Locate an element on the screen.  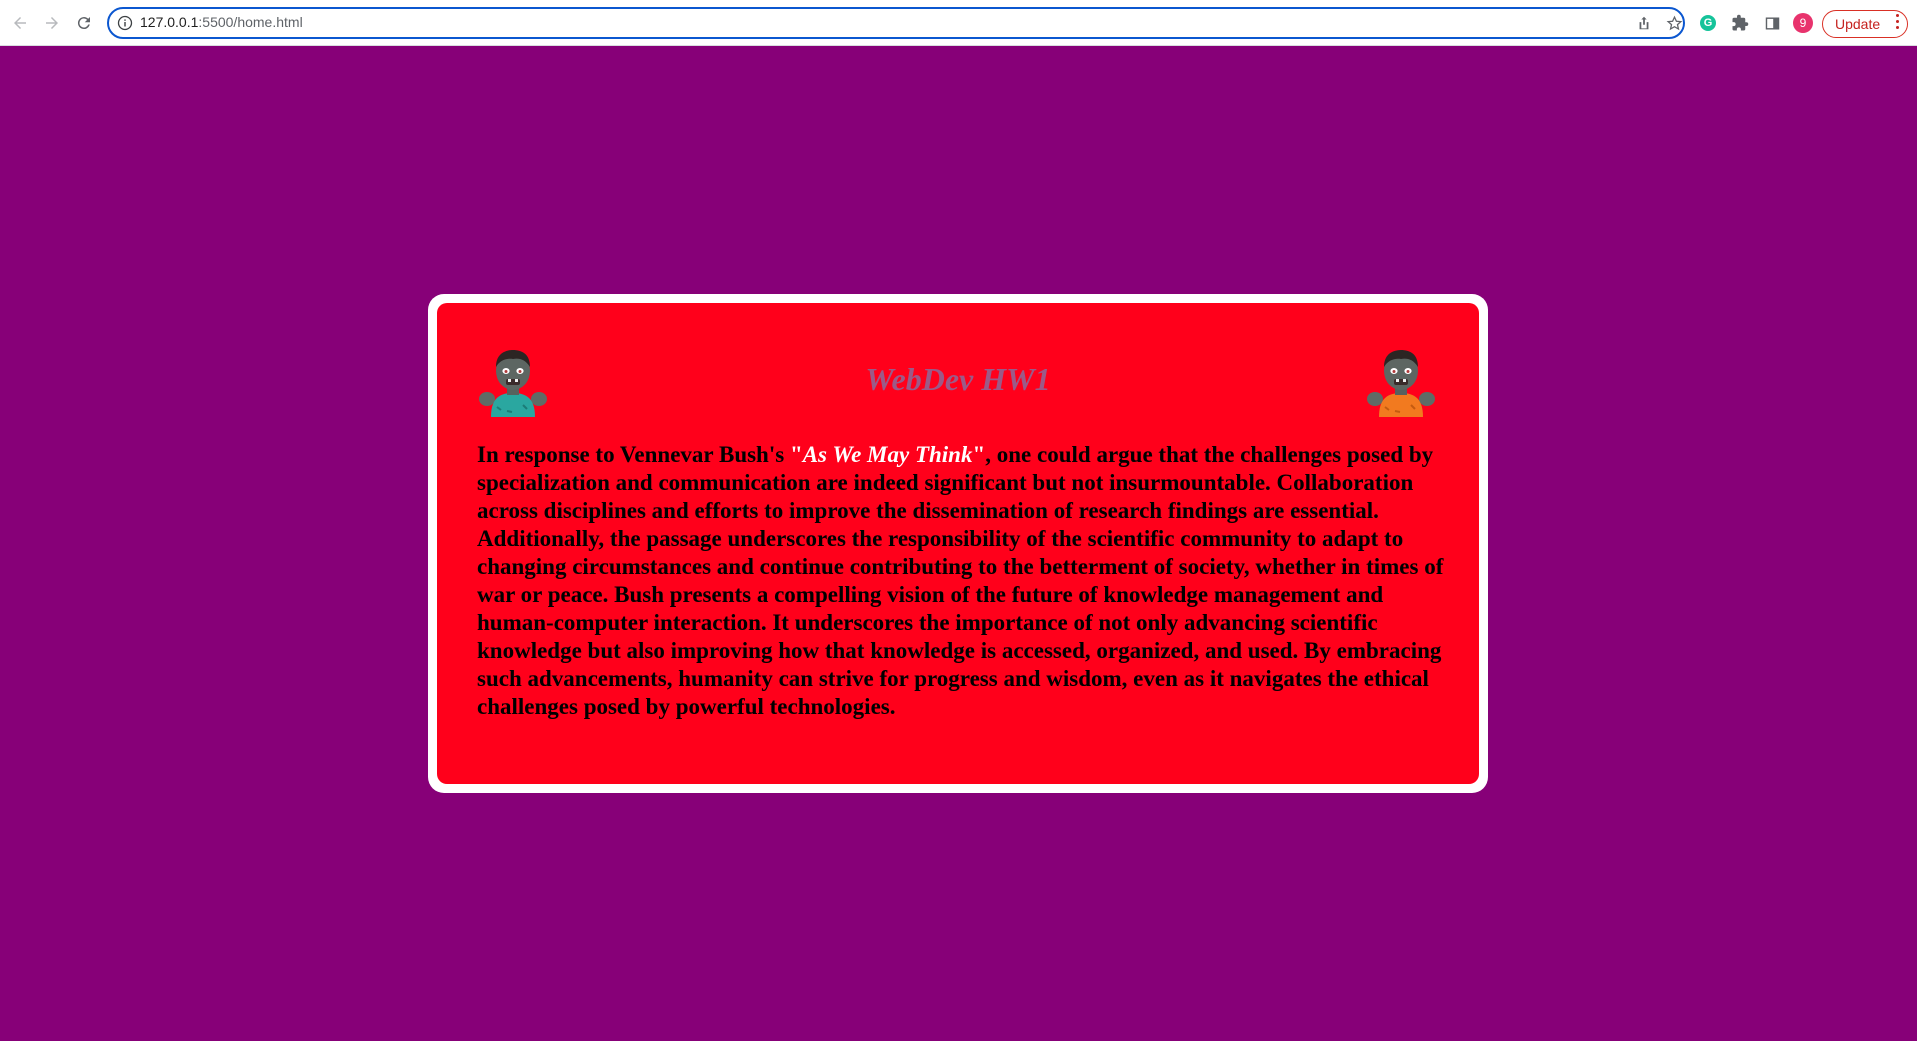
forward-arrow-icon is located at coordinates (52, 23).